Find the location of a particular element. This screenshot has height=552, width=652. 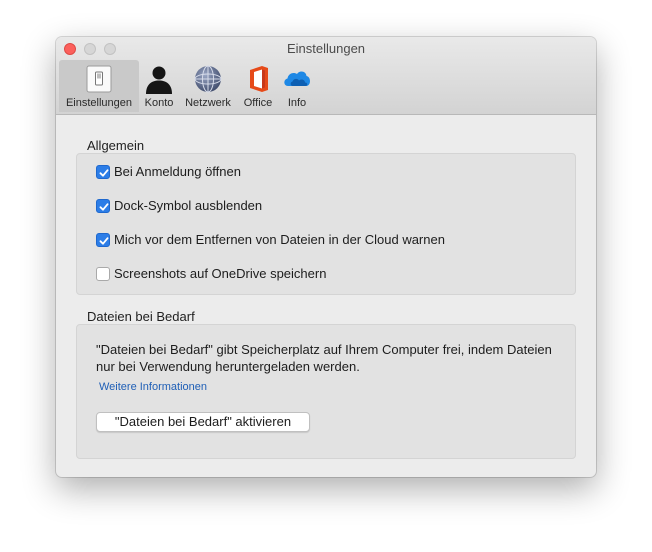

tab-label: Netzwerk is located at coordinates (208, 103).